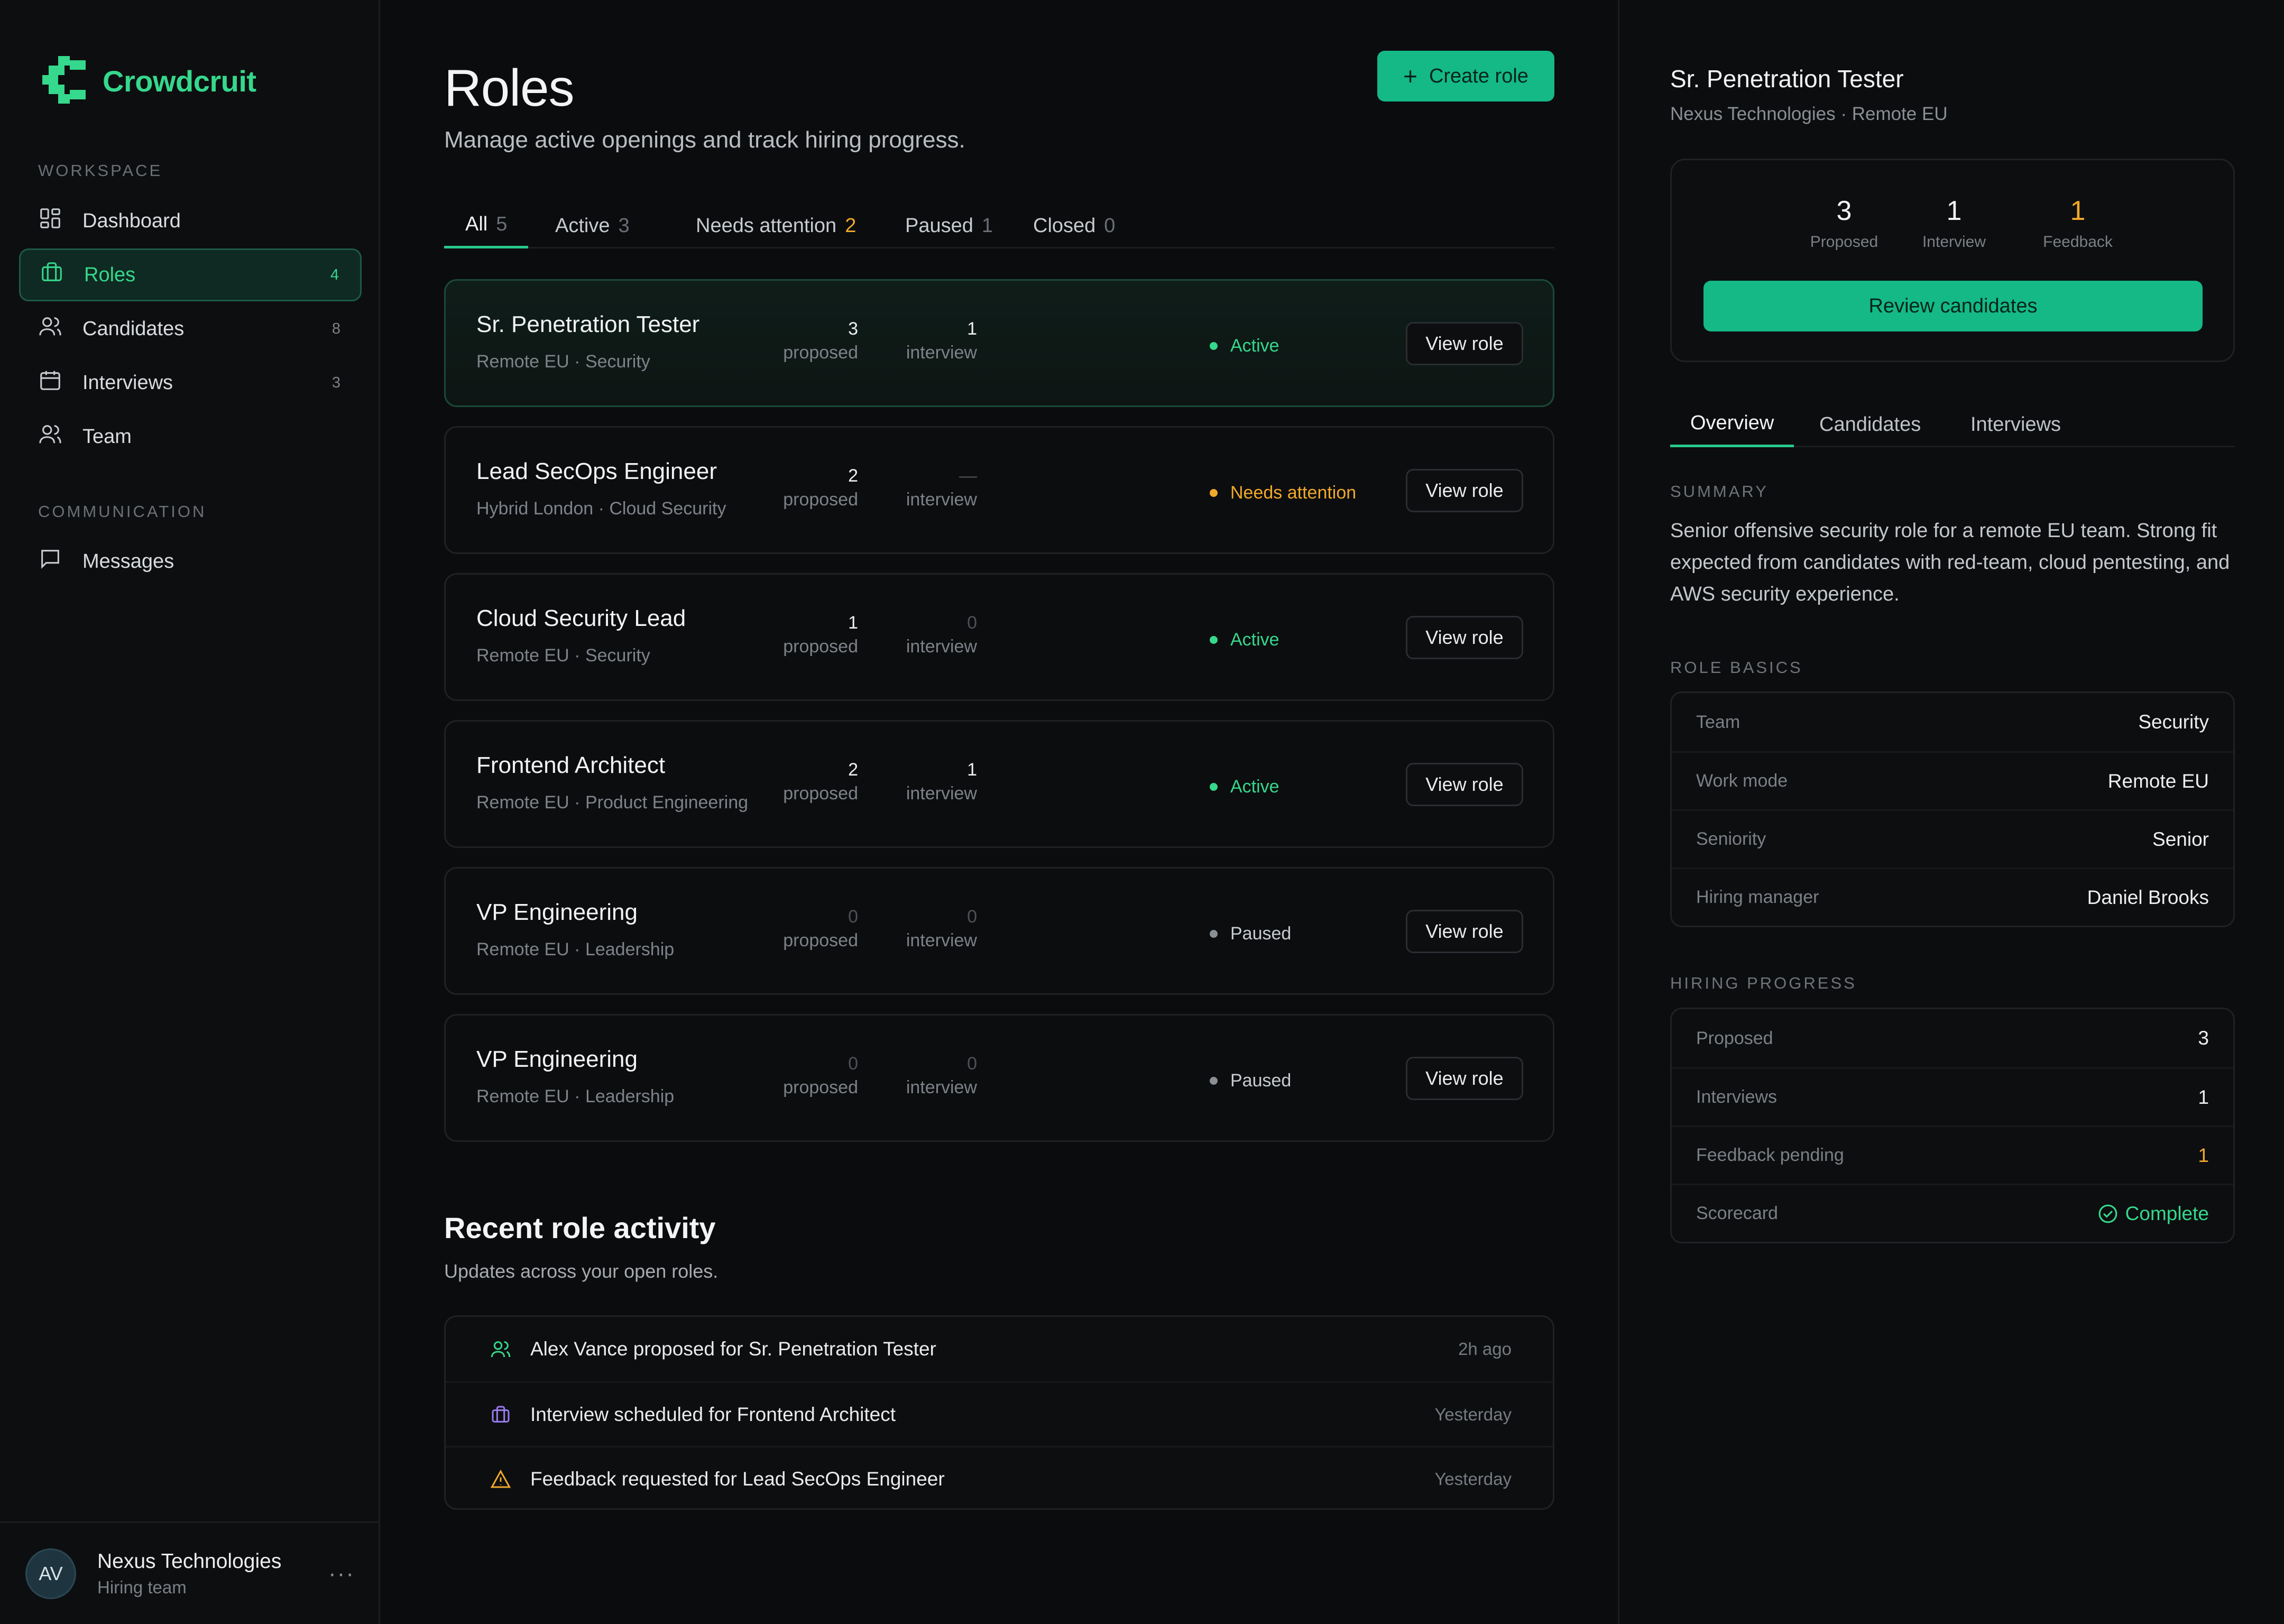 The image size is (2284, 1624). Describe the element at coordinates (1734, 1038) in the screenshot. I see `kv-key: Proposed` at that location.